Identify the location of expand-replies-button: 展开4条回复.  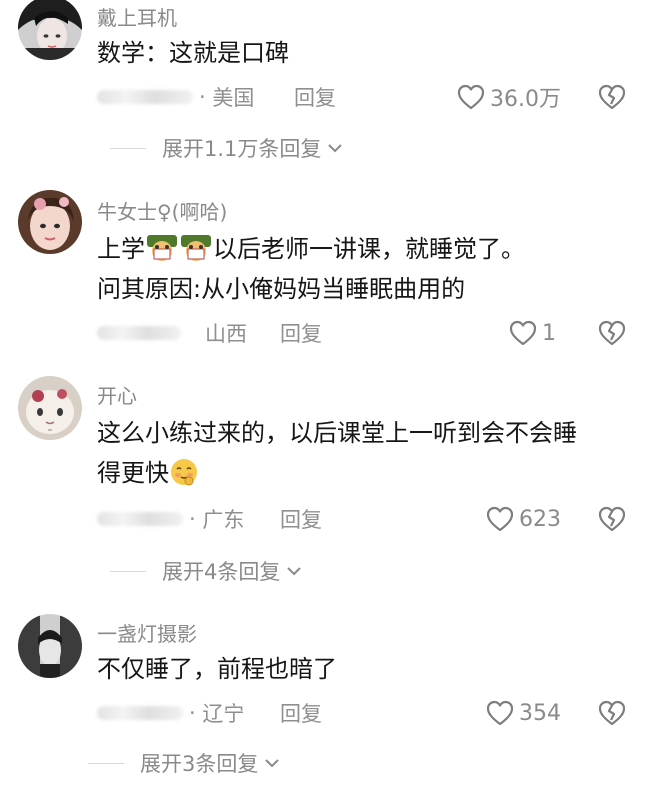
(206, 571).